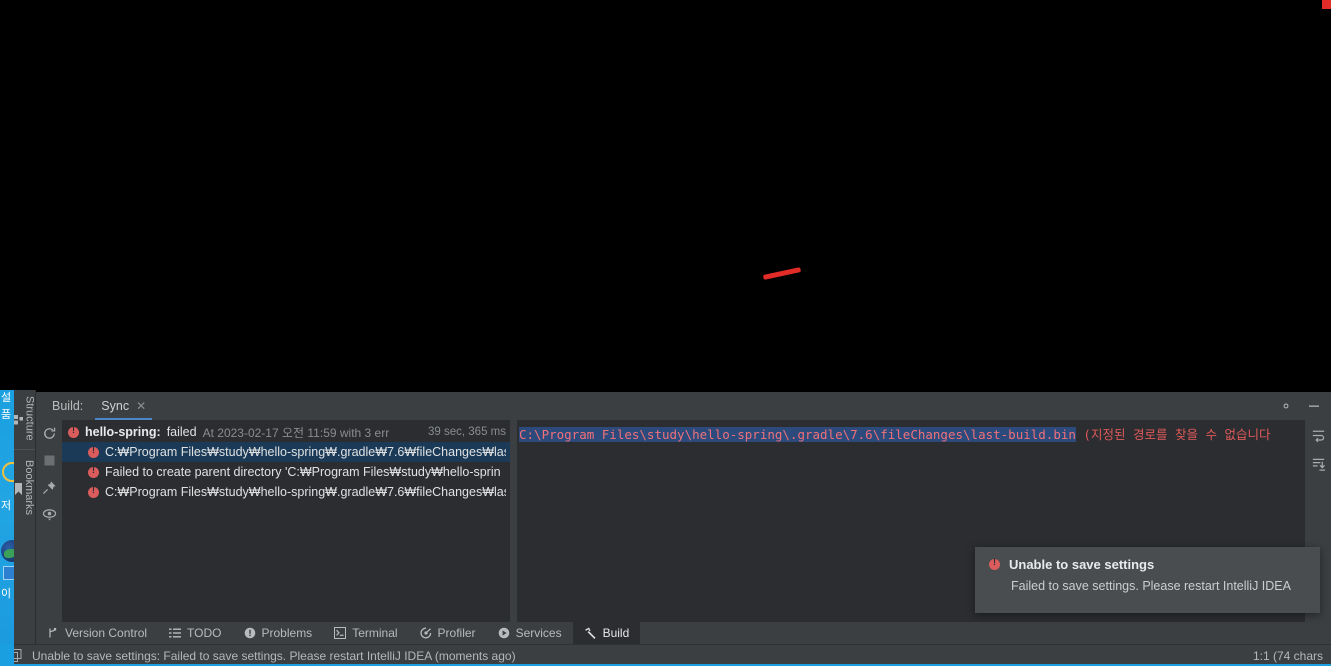 The image size is (1331, 666). What do you see at coordinates (456, 633) in the screenshot?
I see `tab-profiler-label: Profiler` at bounding box center [456, 633].